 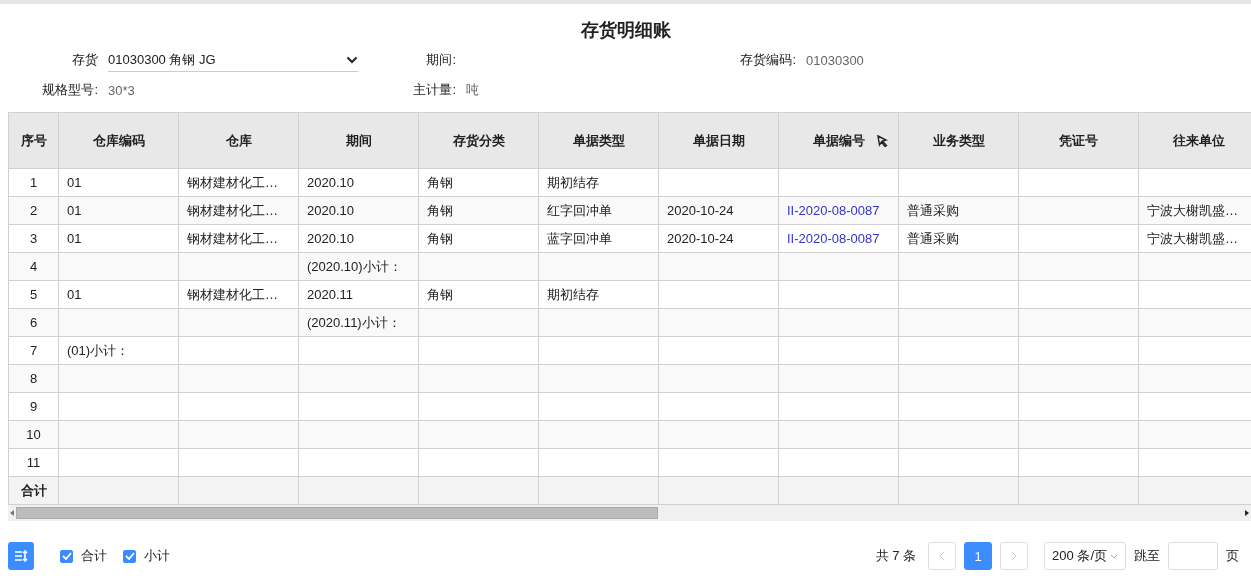 I want to click on page-unit-label: 页, so click(x=1232, y=556).